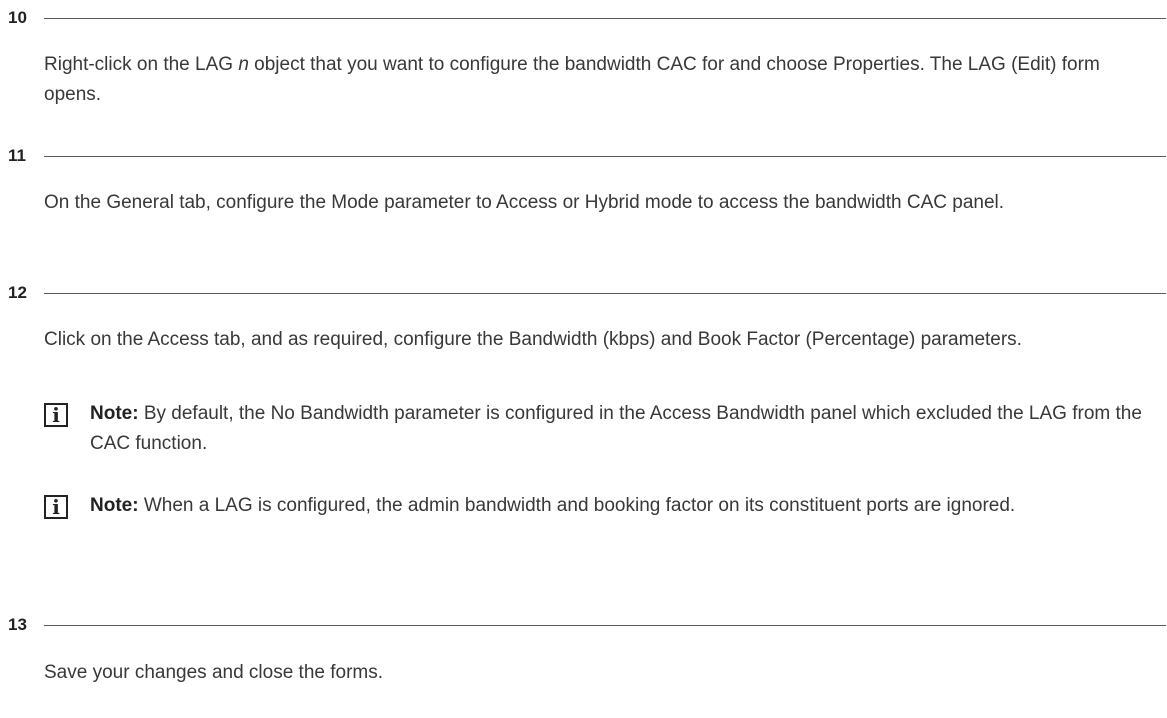 This screenshot has width=1167, height=718. What do you see at coordinates (214, 672) in the screenshot?
I see `step-13-text: Save your changes and close the forms.` at bounding box center [214, 672].